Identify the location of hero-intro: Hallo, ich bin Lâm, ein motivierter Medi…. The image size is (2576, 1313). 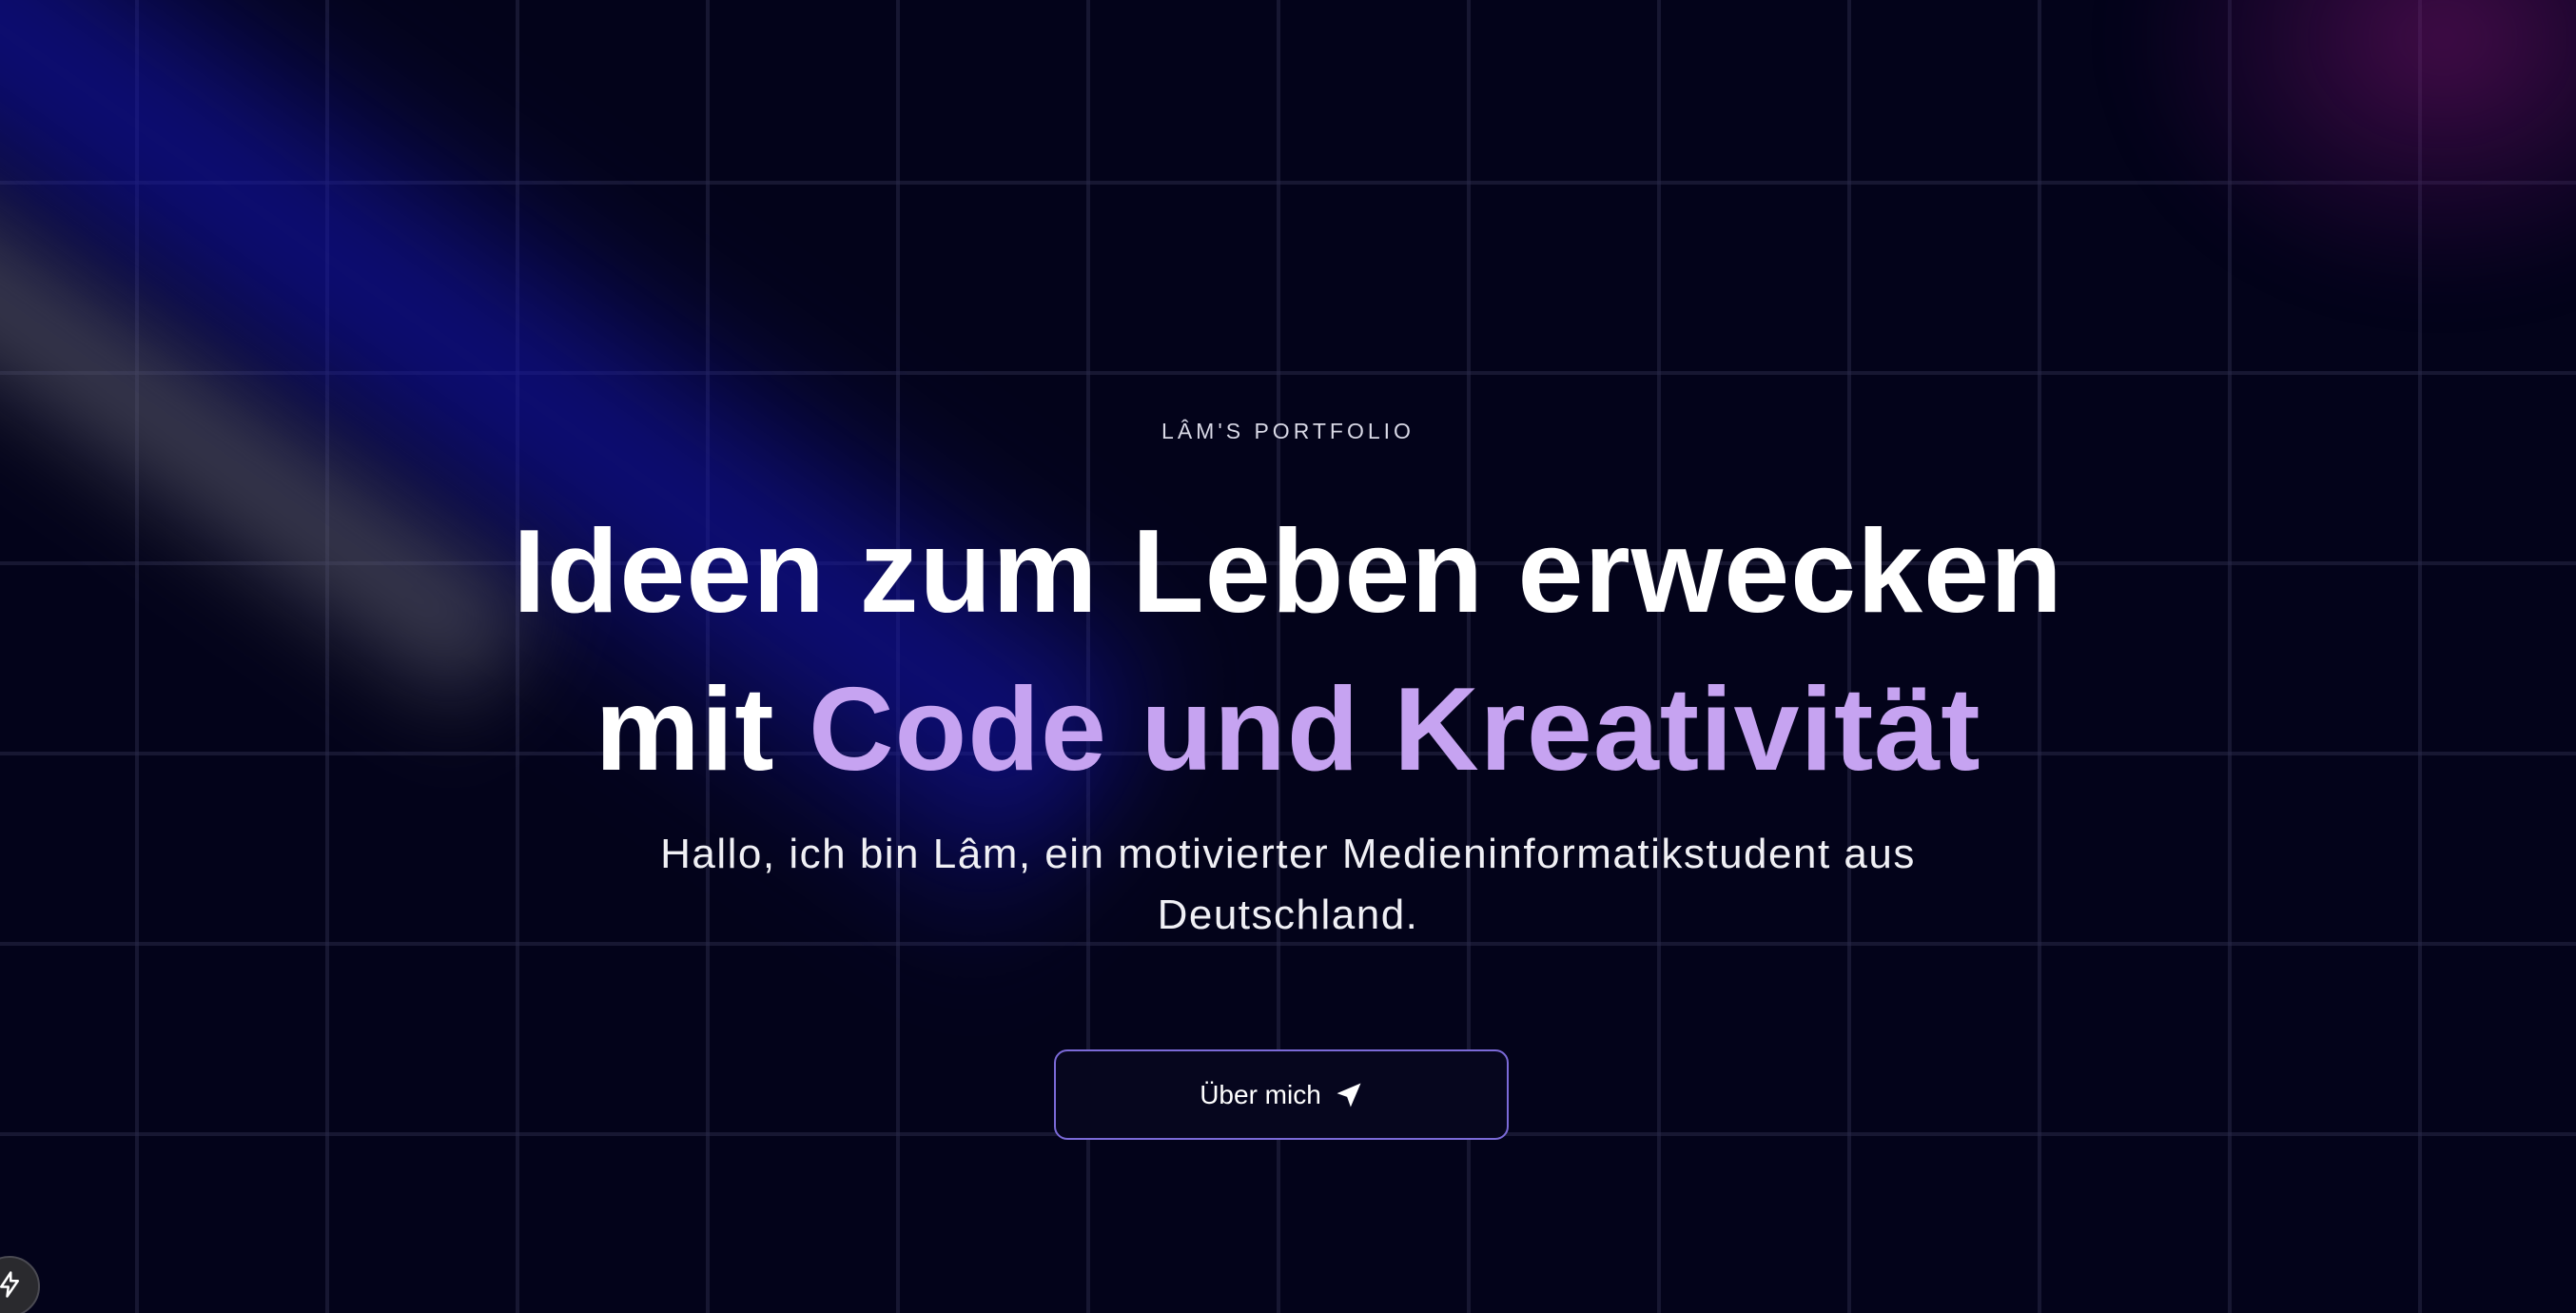
(1288, 884).